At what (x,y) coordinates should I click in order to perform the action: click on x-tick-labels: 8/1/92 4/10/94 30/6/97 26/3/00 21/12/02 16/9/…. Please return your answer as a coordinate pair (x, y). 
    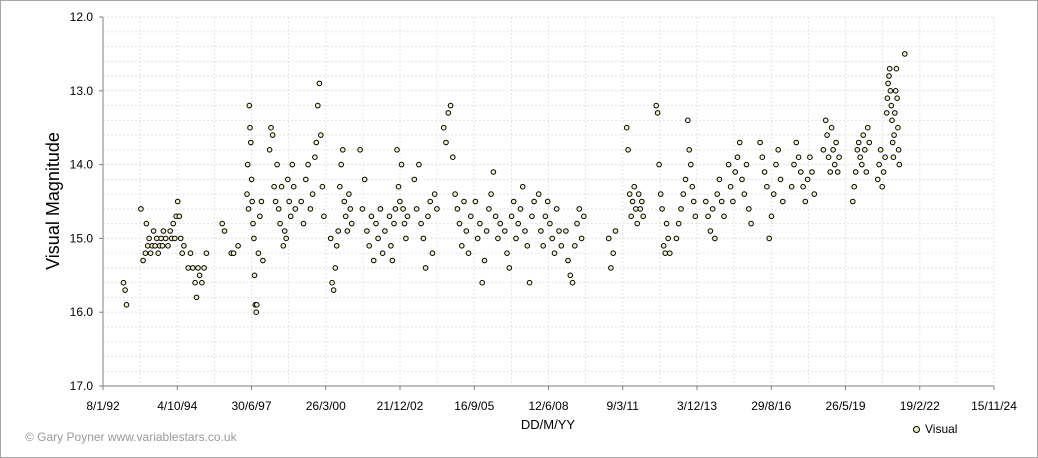
    Looking at the image, I should click on (551, 406).